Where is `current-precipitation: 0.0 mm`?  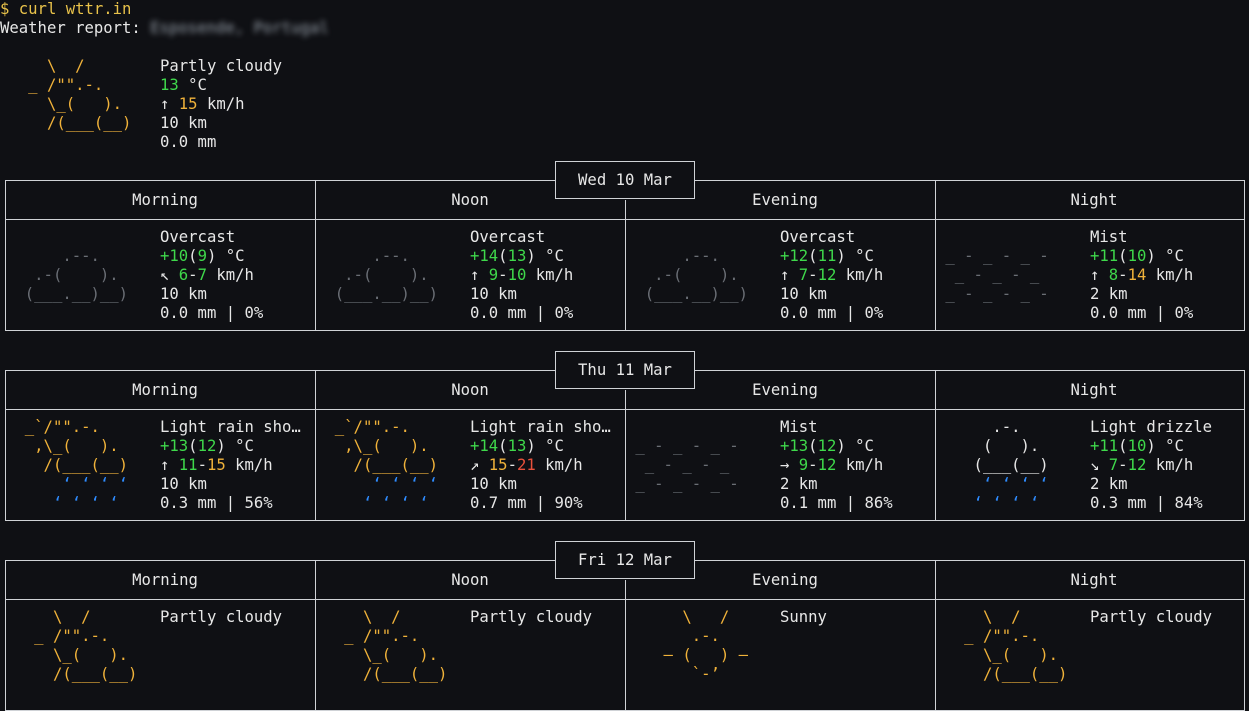 current-precipitation: 0.0 mm is located at coordinates (188, 142).